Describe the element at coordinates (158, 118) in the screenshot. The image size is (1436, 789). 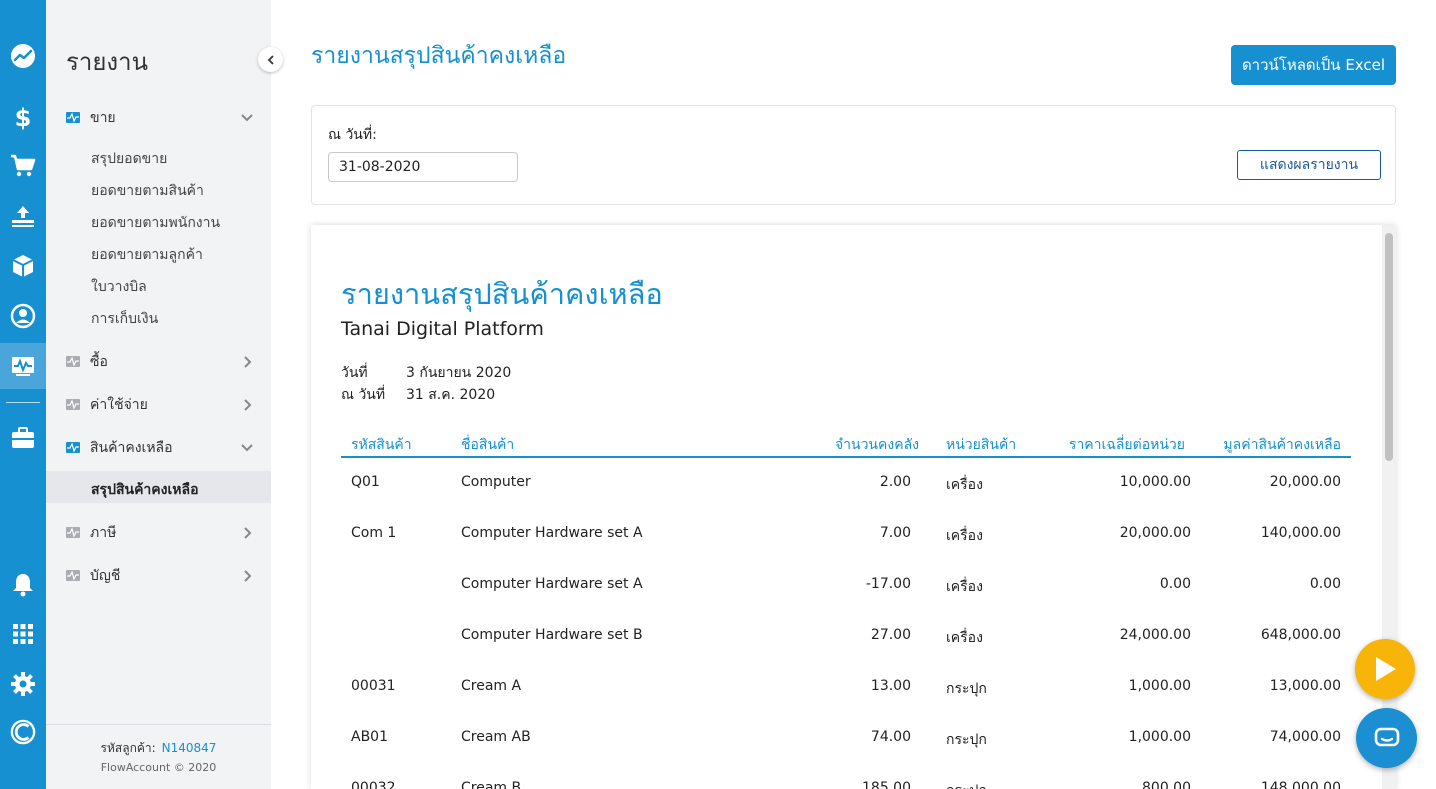
I see `sidebar-group-sales: ขาย` at that location.